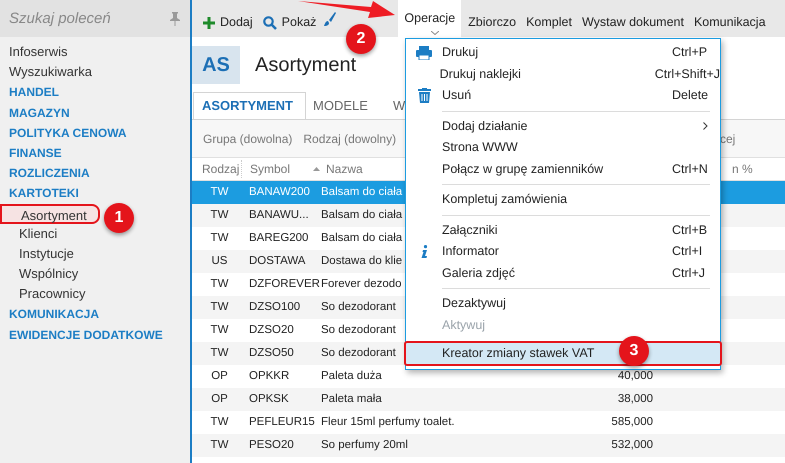 The height and width of the screenshot is (463, 785). Describe the element at coordinates (271, 444) in the screenshot. I see `table-cell: PESO20` at that location.